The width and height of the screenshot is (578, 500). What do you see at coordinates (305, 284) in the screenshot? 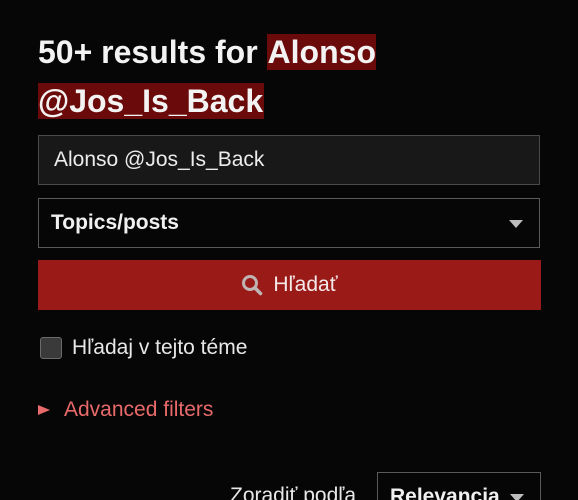
I see `search-button-label: Hľadať` at bounding box center [305, 284].